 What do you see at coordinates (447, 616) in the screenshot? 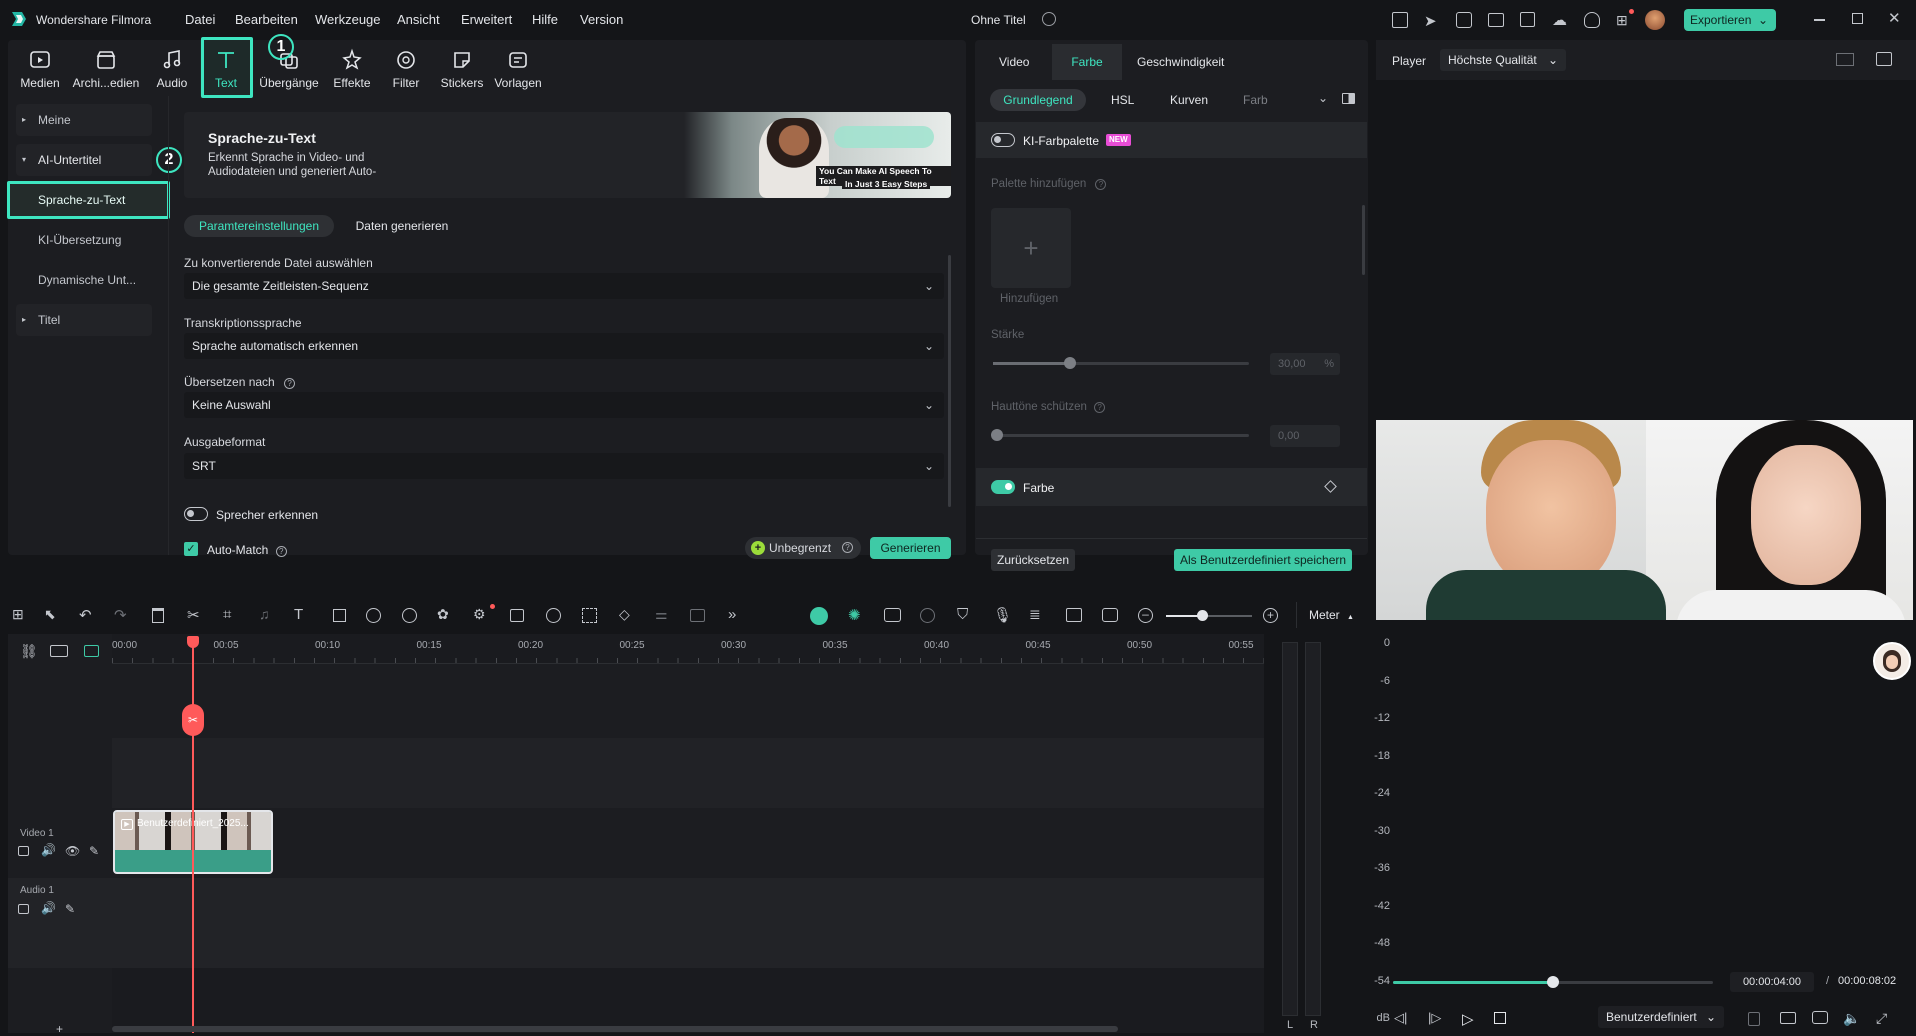
I see `color-match-icon: ✿` at bounding box center [447, 616].